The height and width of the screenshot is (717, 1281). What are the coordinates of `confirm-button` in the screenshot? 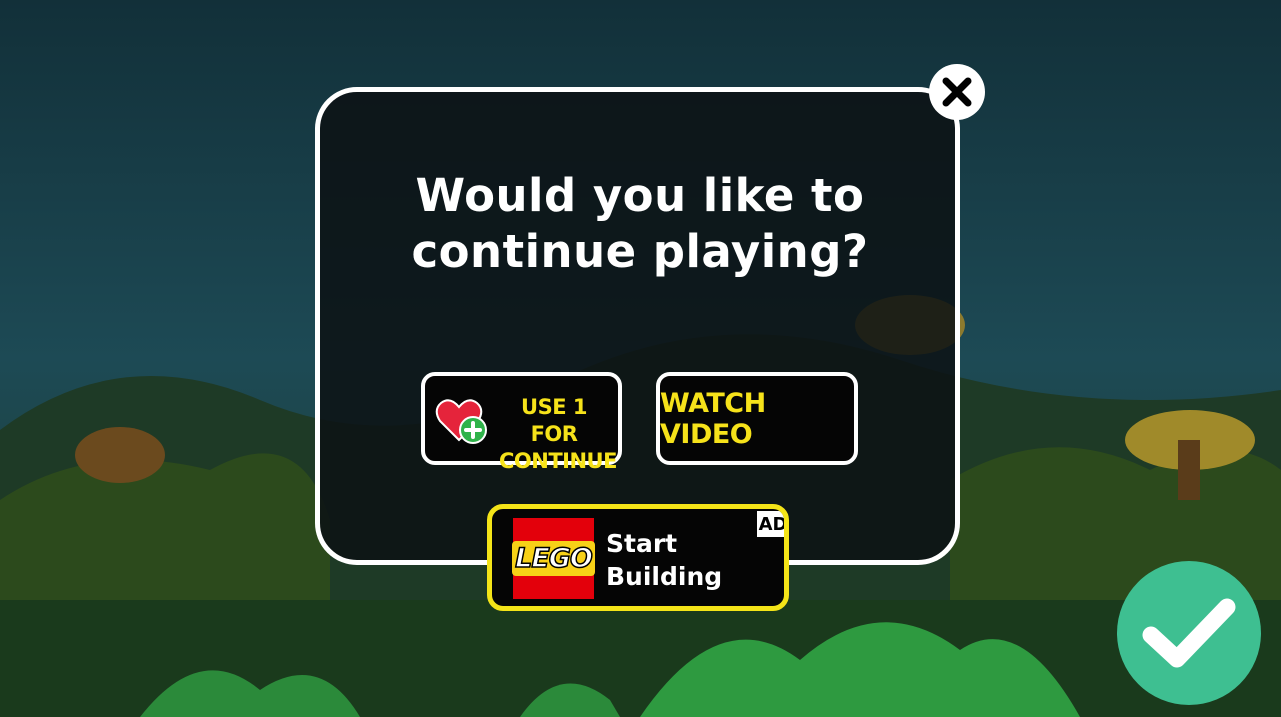 It's located at (1189, 633).